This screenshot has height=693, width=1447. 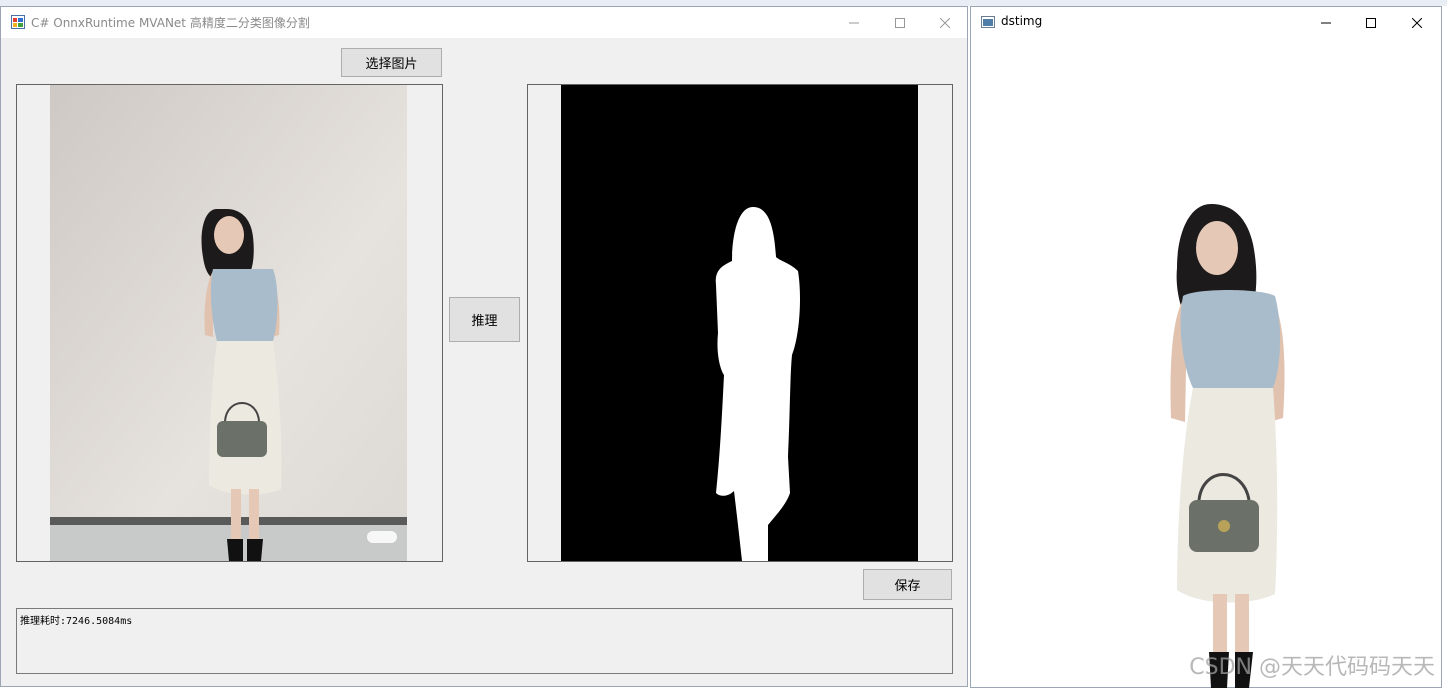 What do you see at coordinates (391, 62) in the screenshot?
I see `select-image-button: 选择图片` at bounding box center [391, 62].